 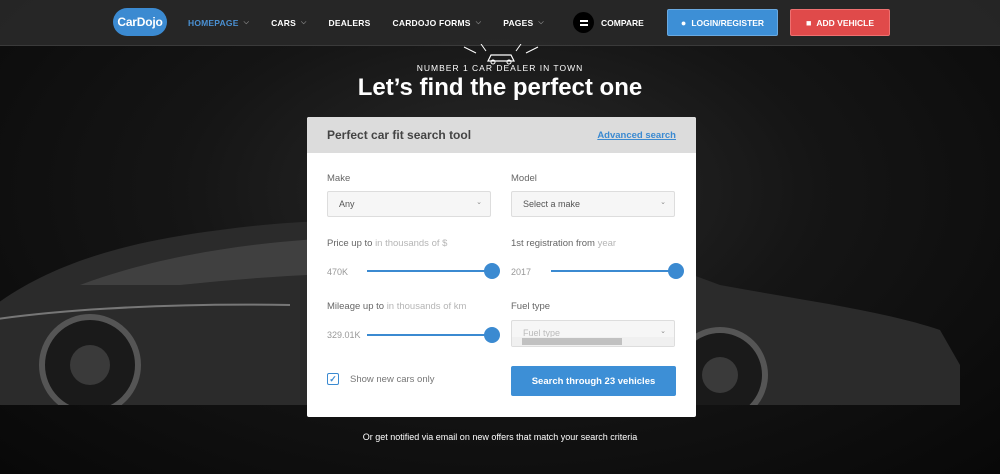 I want to click on price-hint: in thousands of $, so click(x=411, y=243).